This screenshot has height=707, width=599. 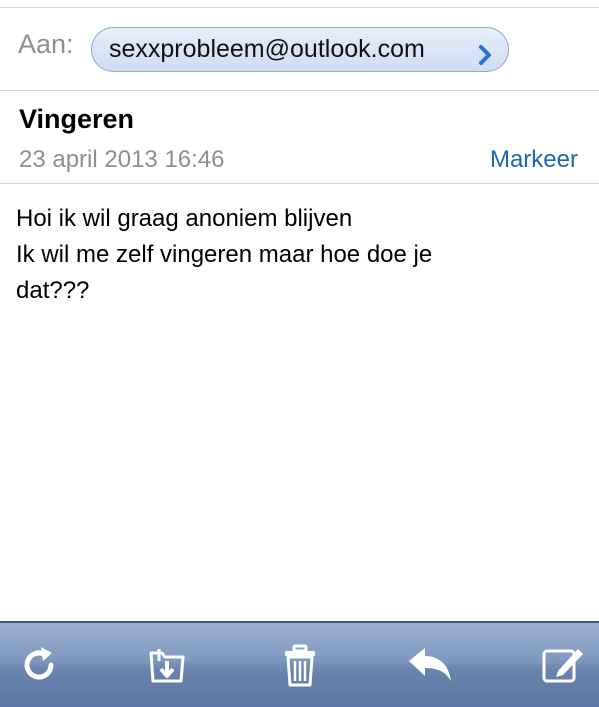 What do you see at coordinates (429, 665) in the screenshot?
I see `reply-icon` at bounding box center [429, 665].